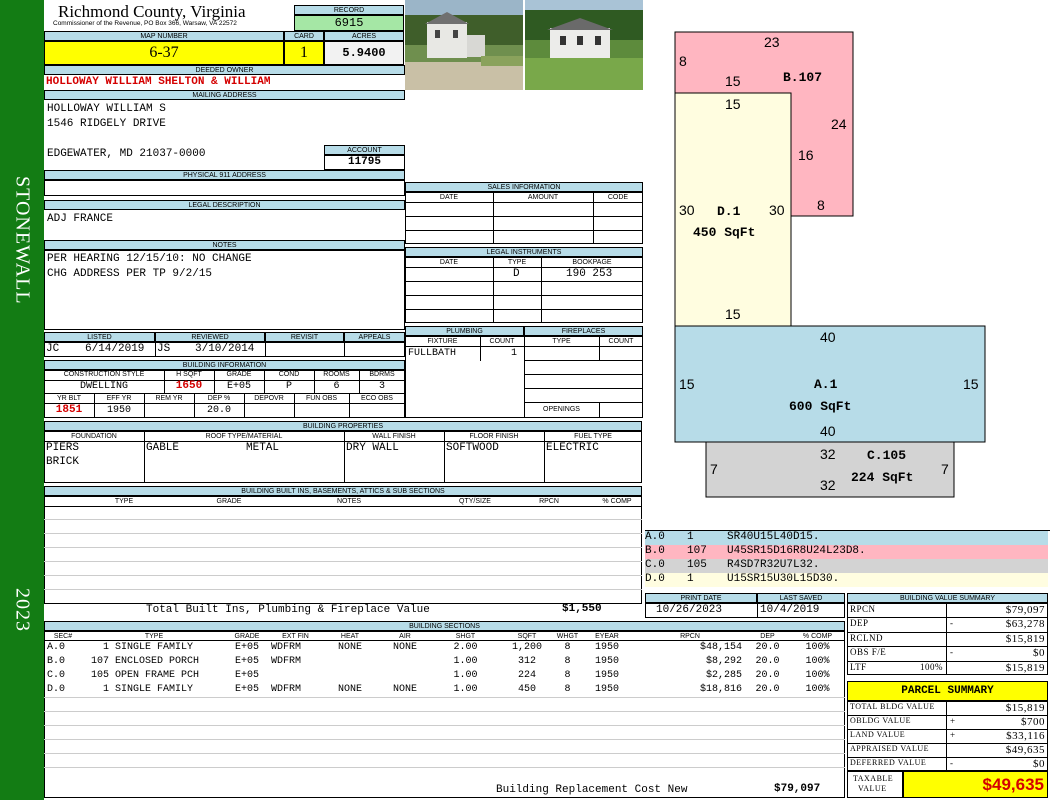 The image size is (1050, 800). What do you see at coordinates (364, 162) in the screenshot?
I see `account-number: 11795` at bounding box center [364, 162].